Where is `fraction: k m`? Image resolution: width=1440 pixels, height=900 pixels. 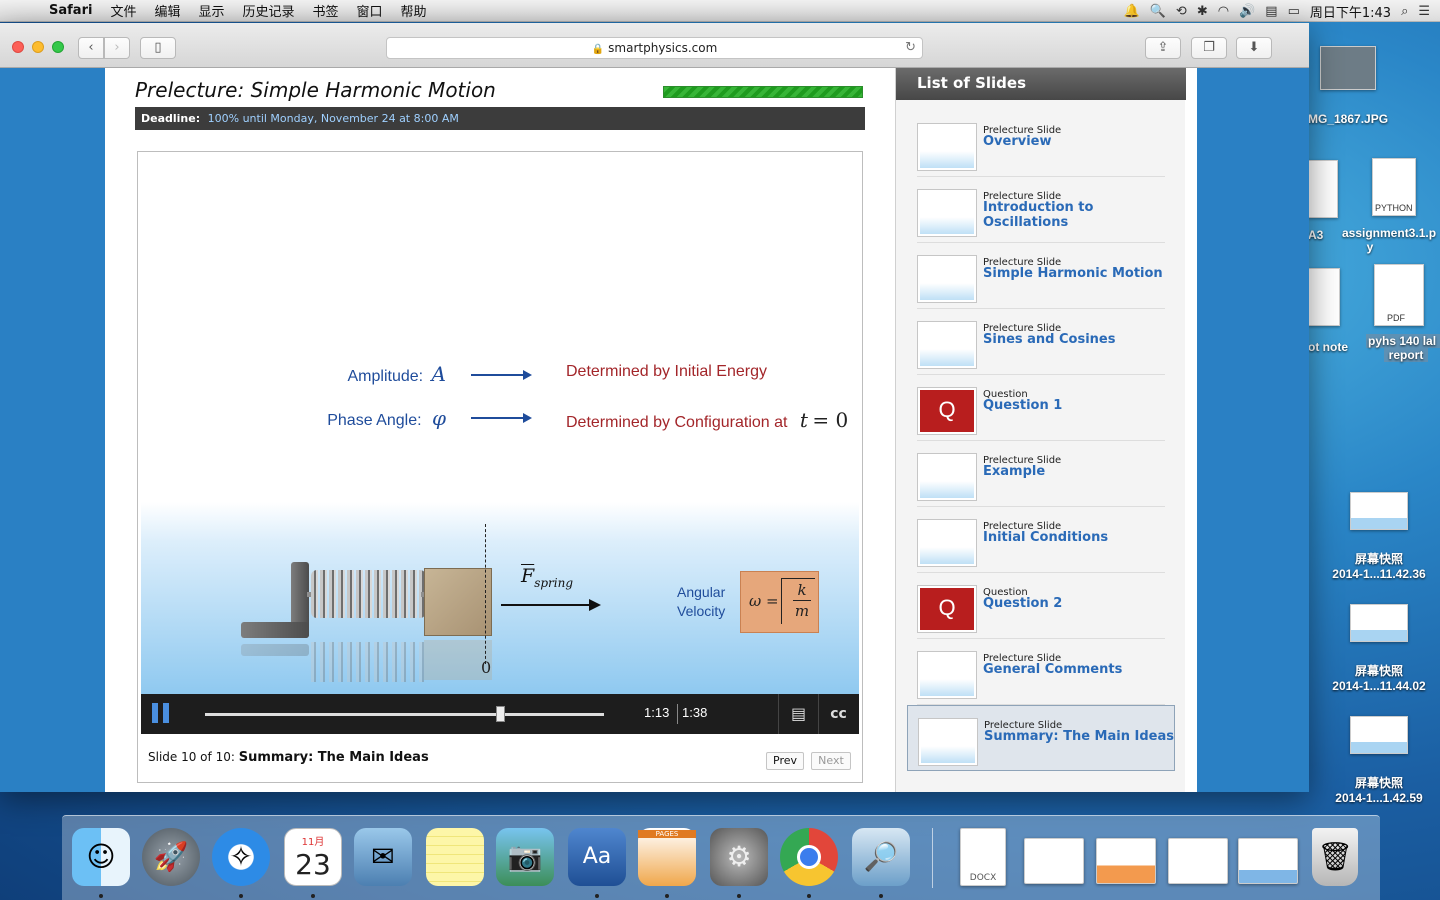
fraction: k m is located at coordinates (802, 600).